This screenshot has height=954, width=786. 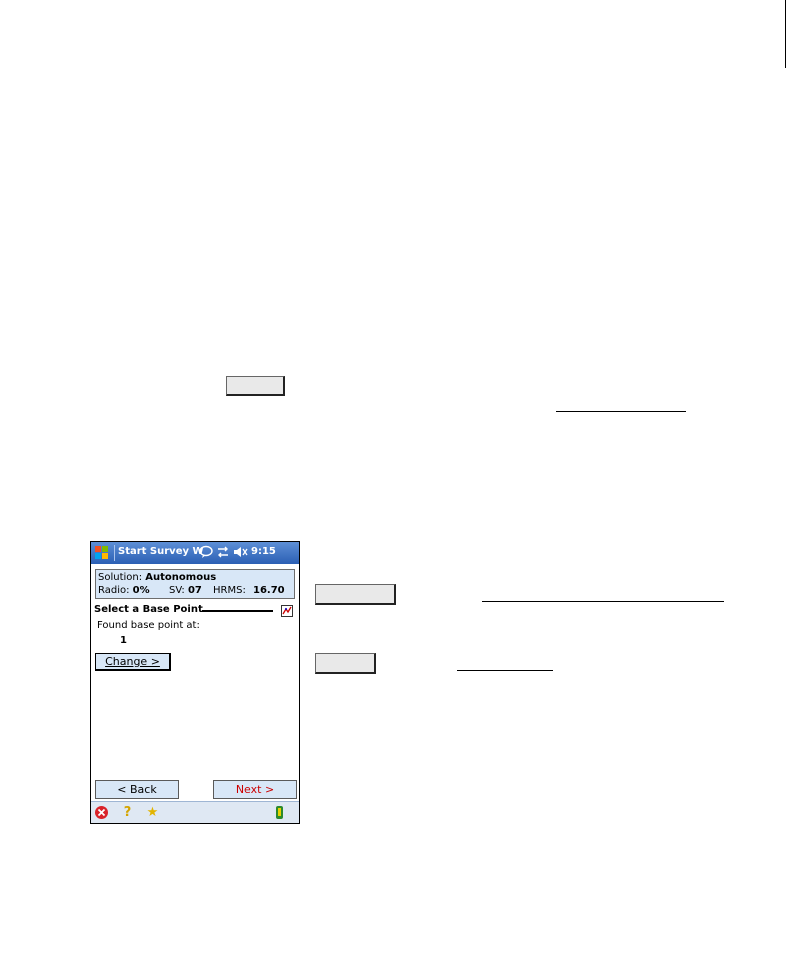 What do you see at coordinates (114, 553) in the screenshot?
I see `title-separator` at bounding box center [114, 553].